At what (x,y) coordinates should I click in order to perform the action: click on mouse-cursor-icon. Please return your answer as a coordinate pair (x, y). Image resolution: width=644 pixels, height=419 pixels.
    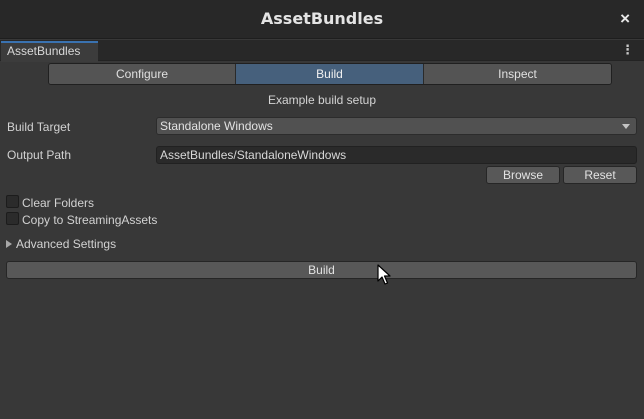
    Looking at the image, I should click on (384, 274).